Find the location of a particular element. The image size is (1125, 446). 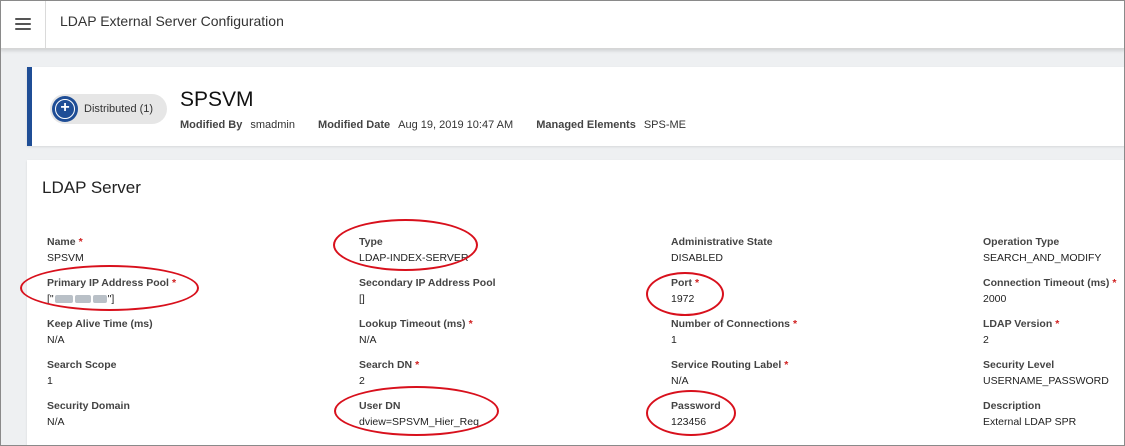

field-value: SEARCH_AND_MODIFY is located at coordinates (1054, 258).